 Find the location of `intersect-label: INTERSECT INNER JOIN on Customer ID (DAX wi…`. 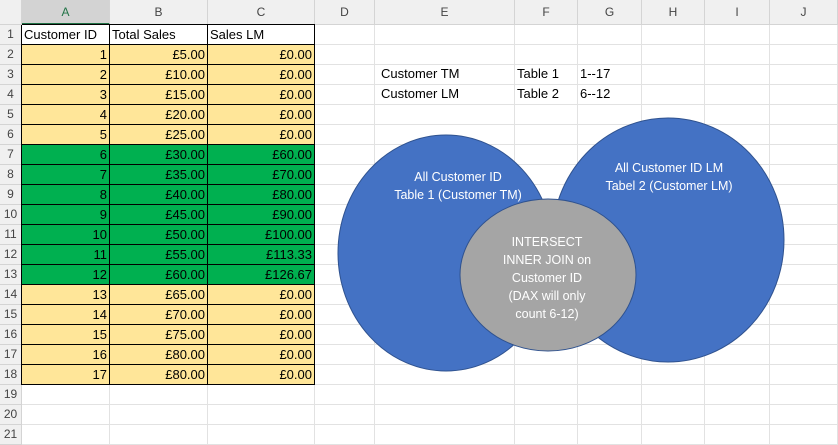

intersect-label: INTERSECT INNER JOIN on Customer ID (DAX wi… is located at coordinates (547, 278).